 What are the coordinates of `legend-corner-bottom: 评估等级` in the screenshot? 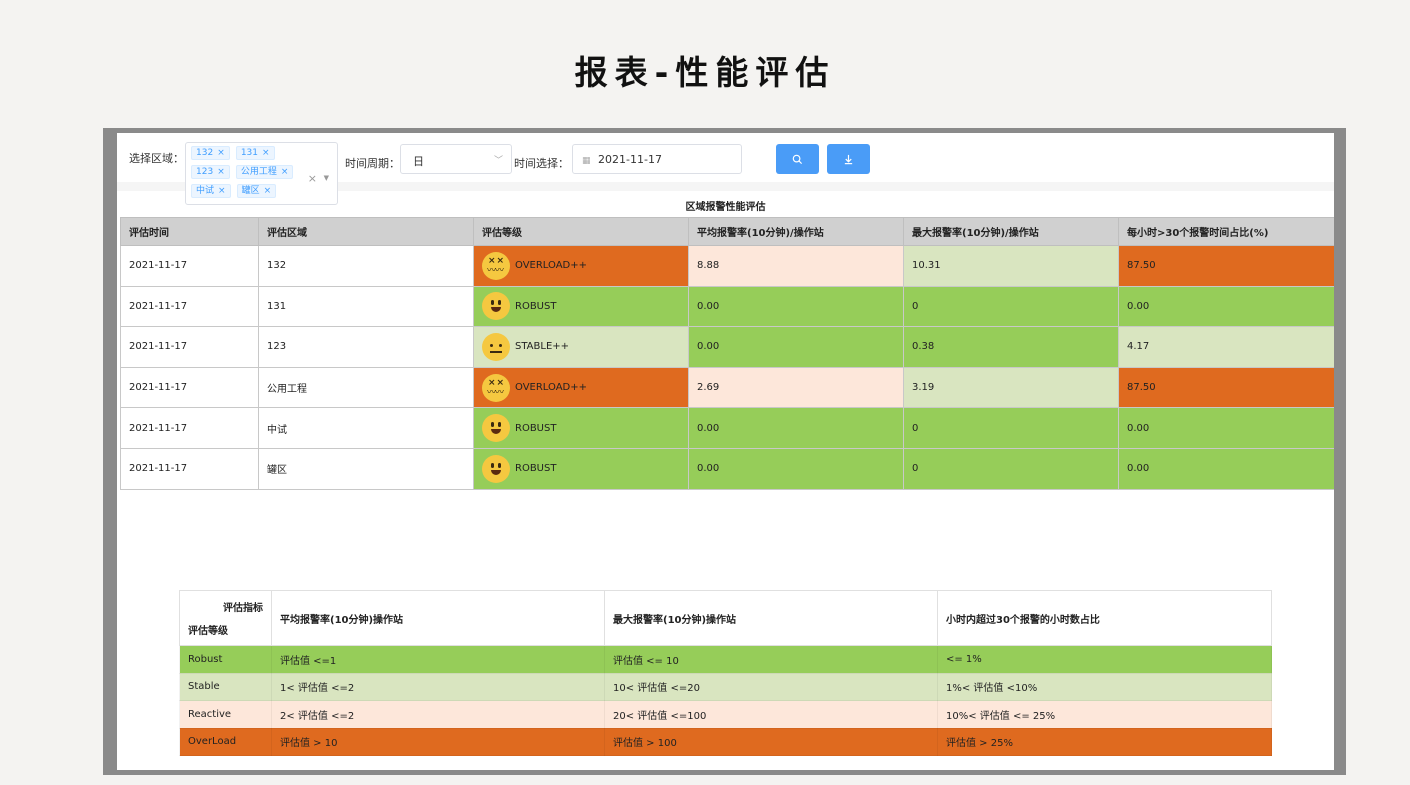 It's located at (208, 631).